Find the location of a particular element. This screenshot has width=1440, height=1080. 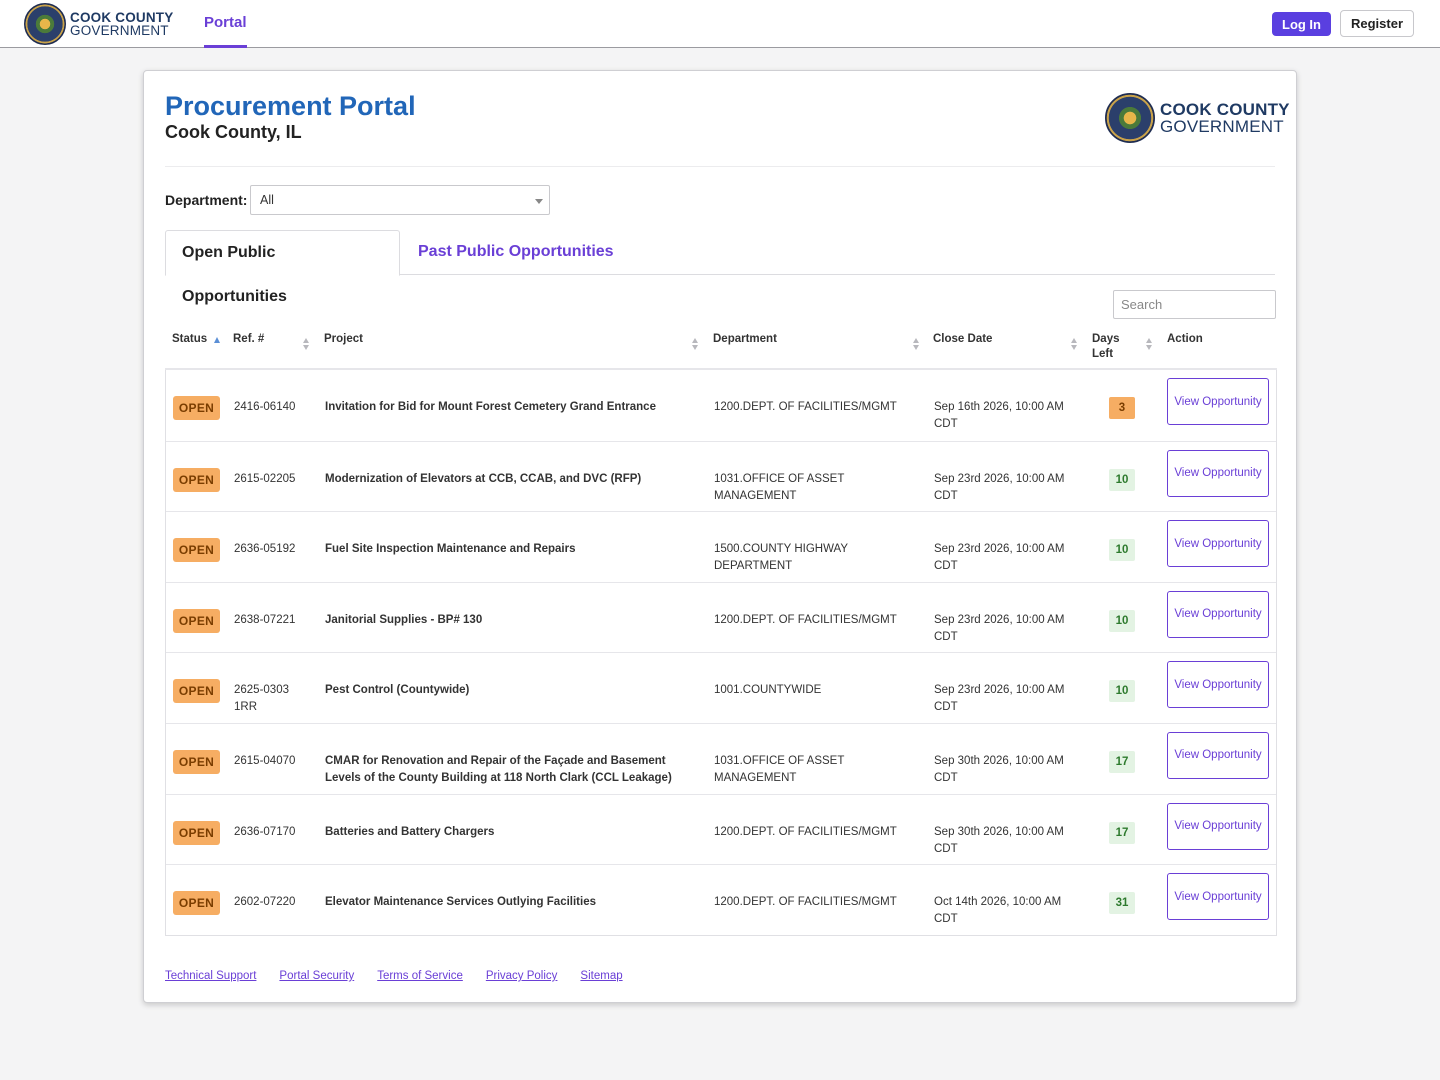

days-left-badge: 3 is located at coordinates (1122, 408).